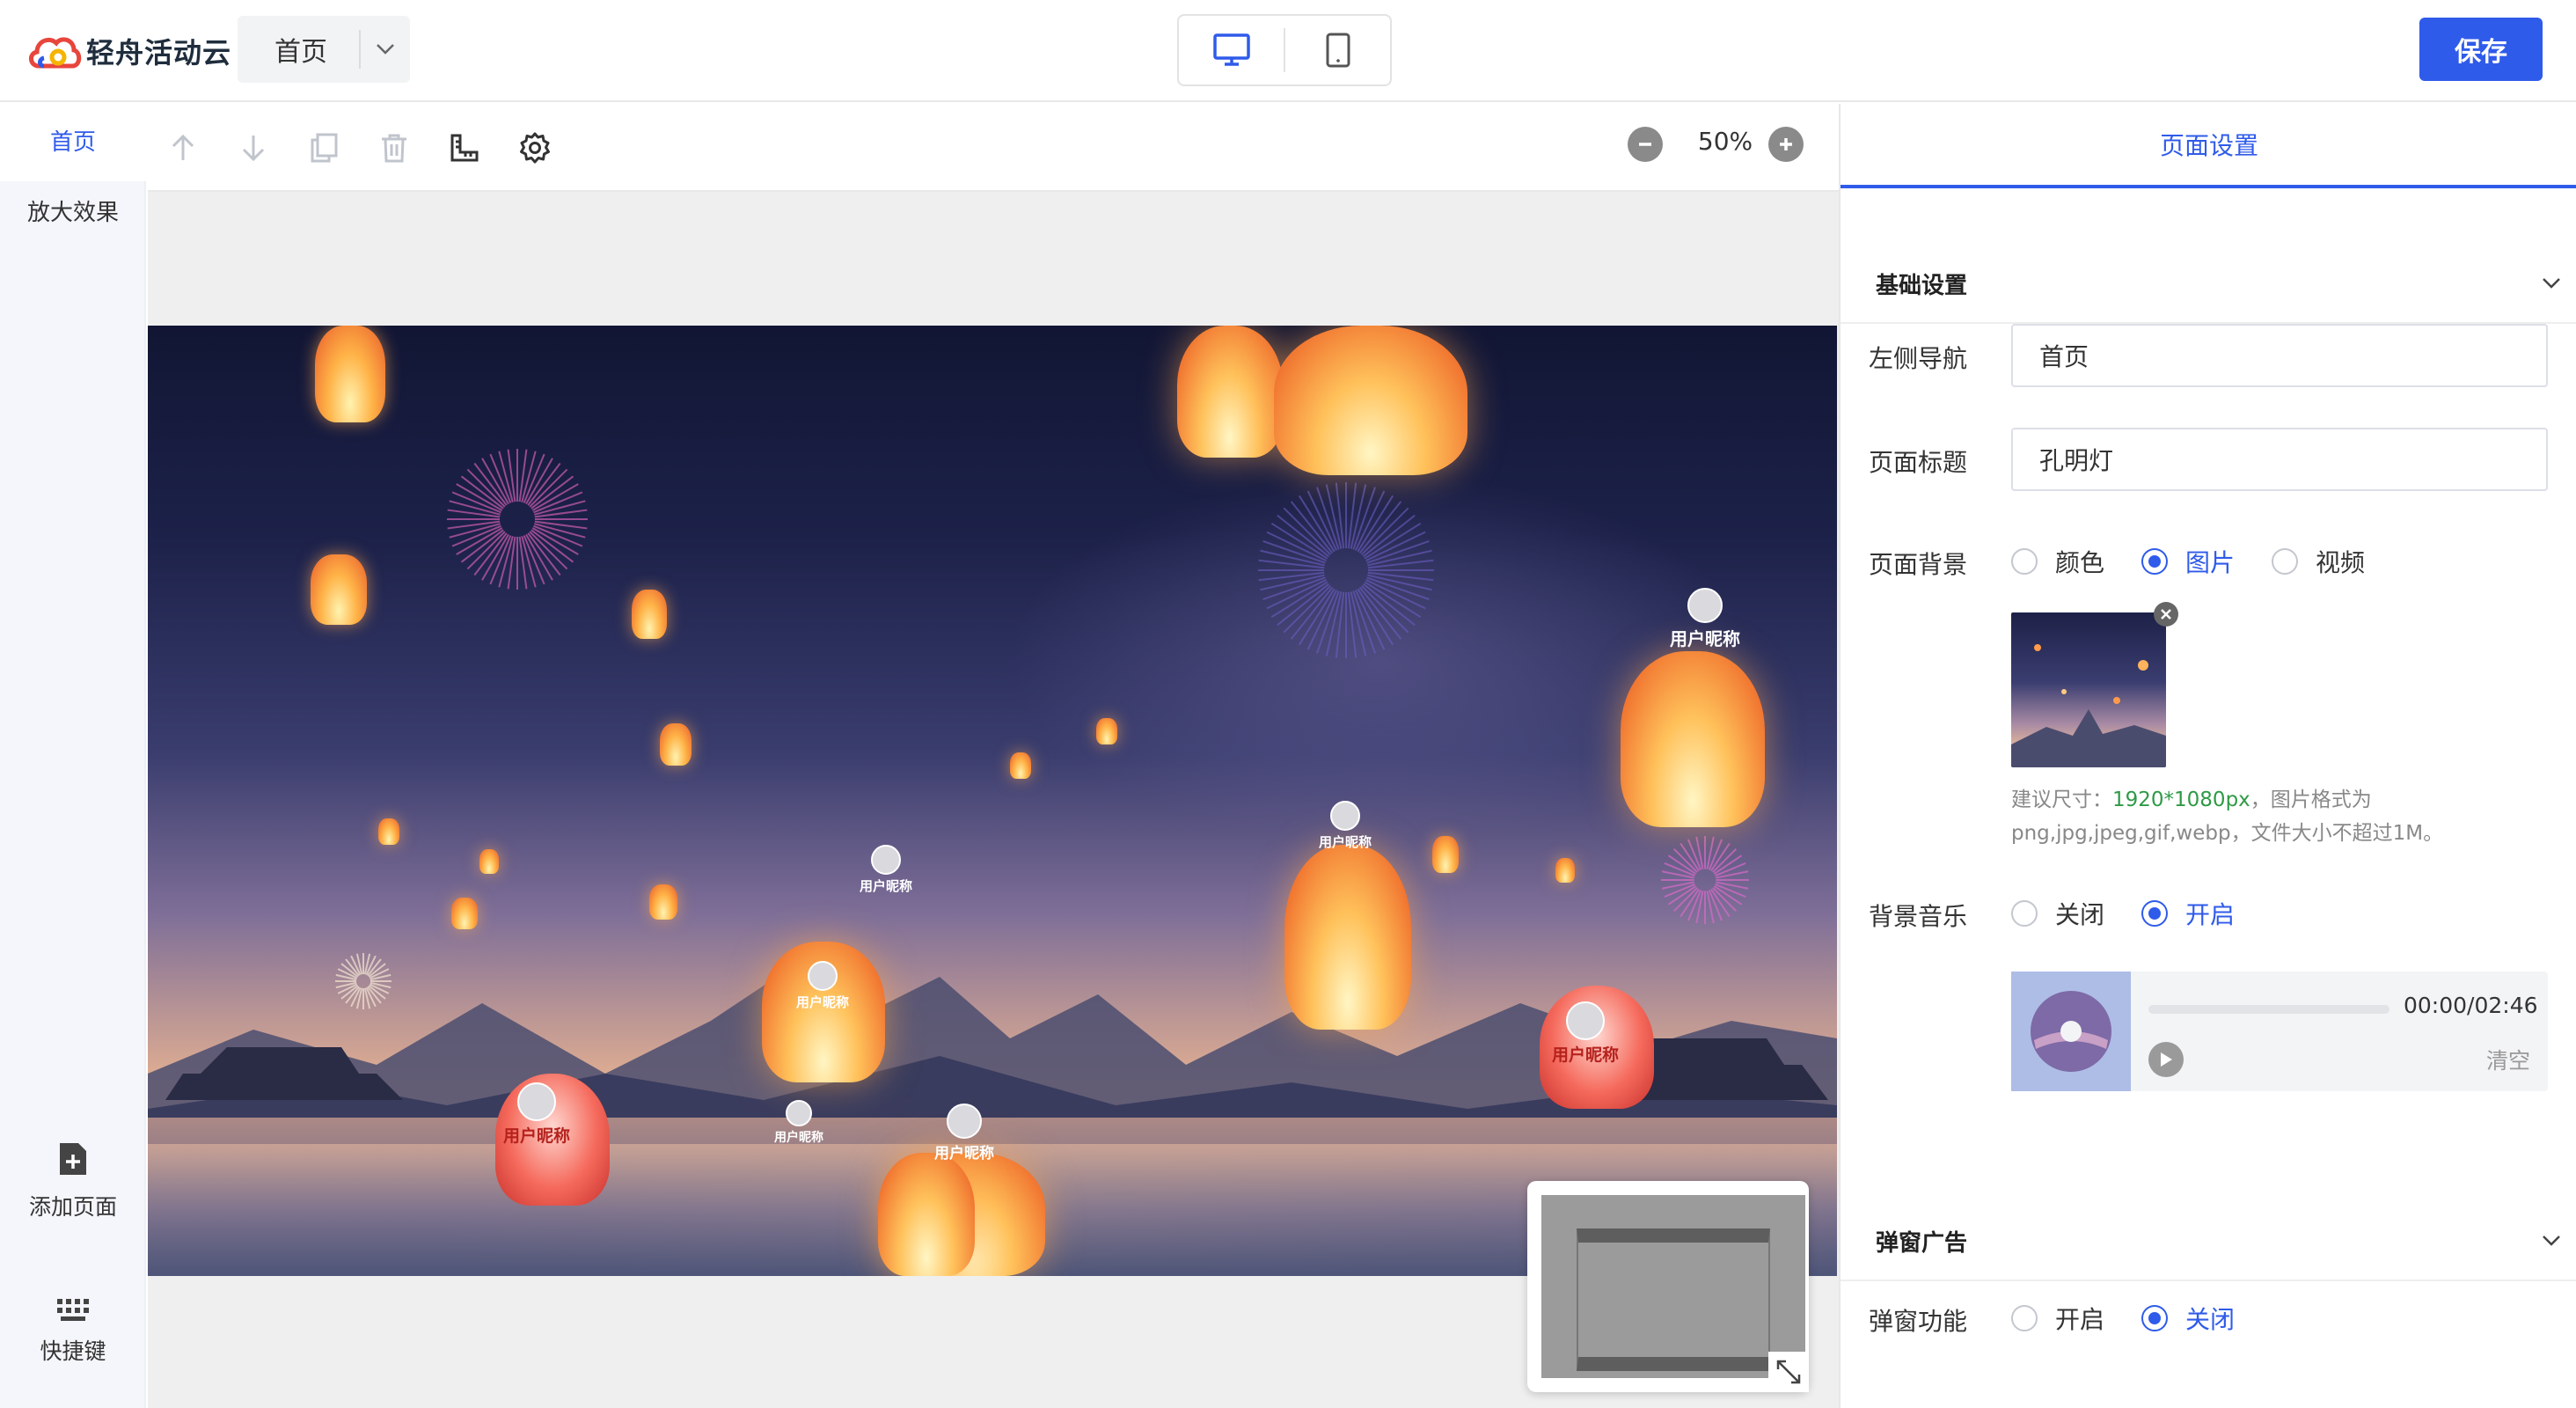  I want to click on copy-icon, so click(324, 148).